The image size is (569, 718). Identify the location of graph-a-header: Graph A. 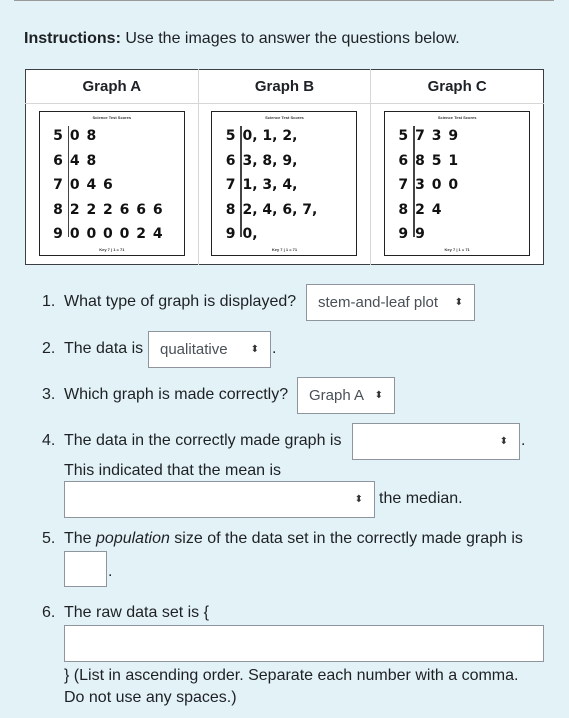
(112, 86).